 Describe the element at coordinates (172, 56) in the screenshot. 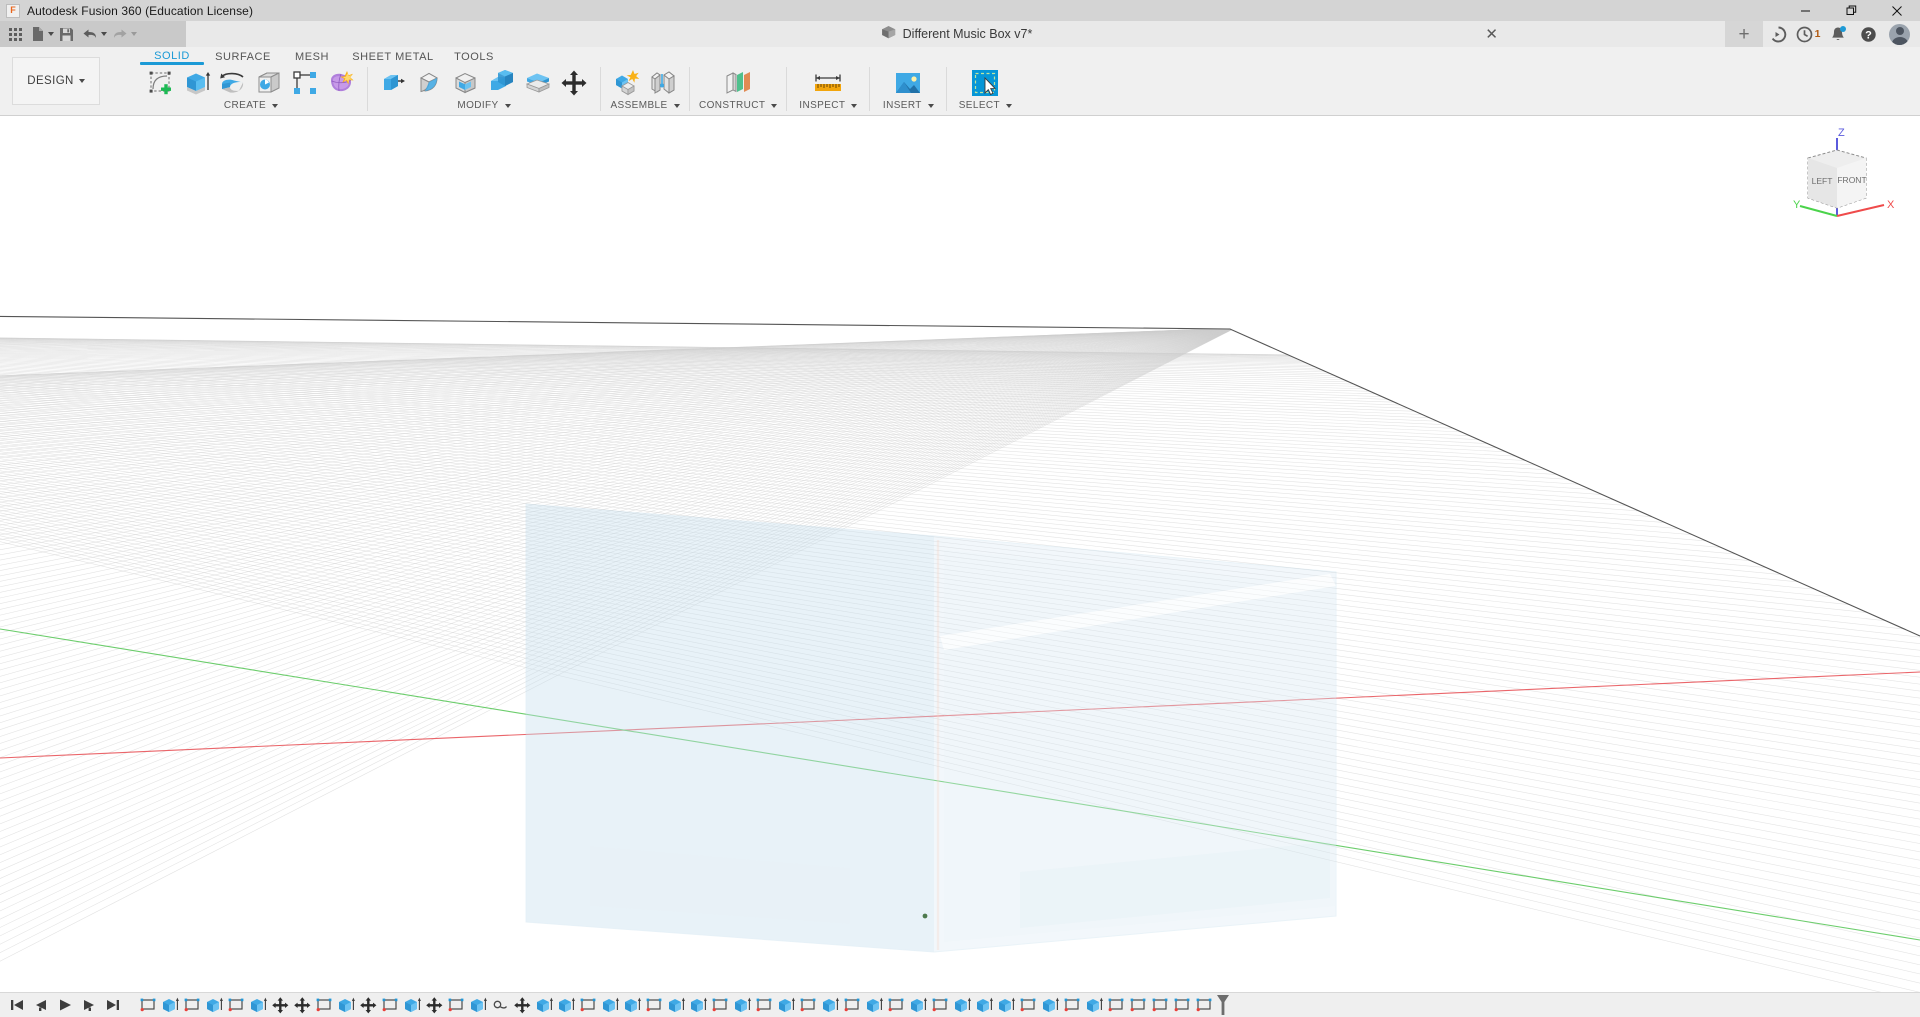

I see `tab-solid: SOLID` at that location.